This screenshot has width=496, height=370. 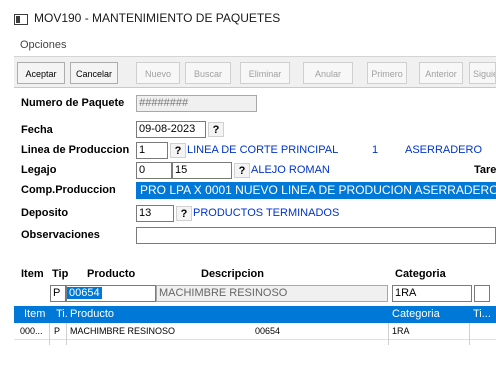 What do you see at coordinates (178, 150) in the screenshot?
I see `linea-lookup-button: ?` at bounding box center [178, 150].